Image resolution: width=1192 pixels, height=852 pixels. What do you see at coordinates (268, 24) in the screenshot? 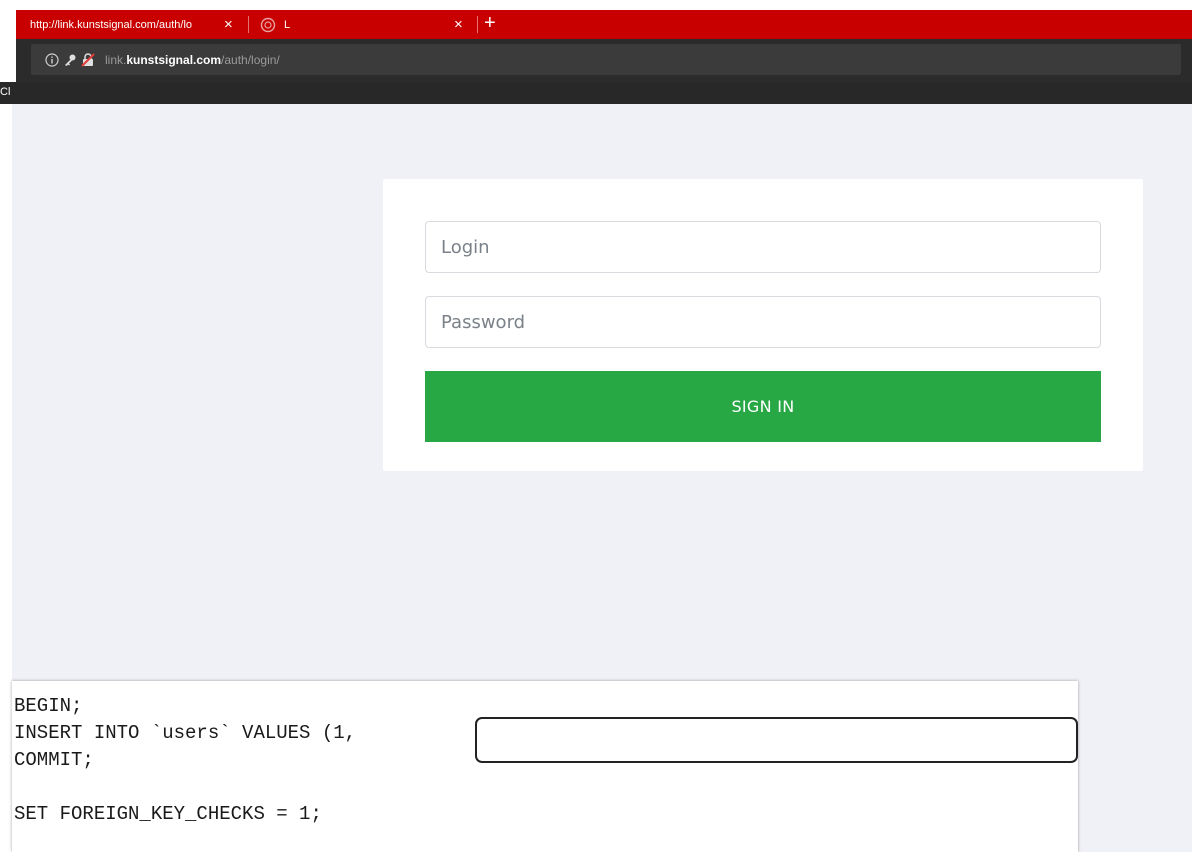
I see `site-favicon-icon` at bounding box center [268, 24].